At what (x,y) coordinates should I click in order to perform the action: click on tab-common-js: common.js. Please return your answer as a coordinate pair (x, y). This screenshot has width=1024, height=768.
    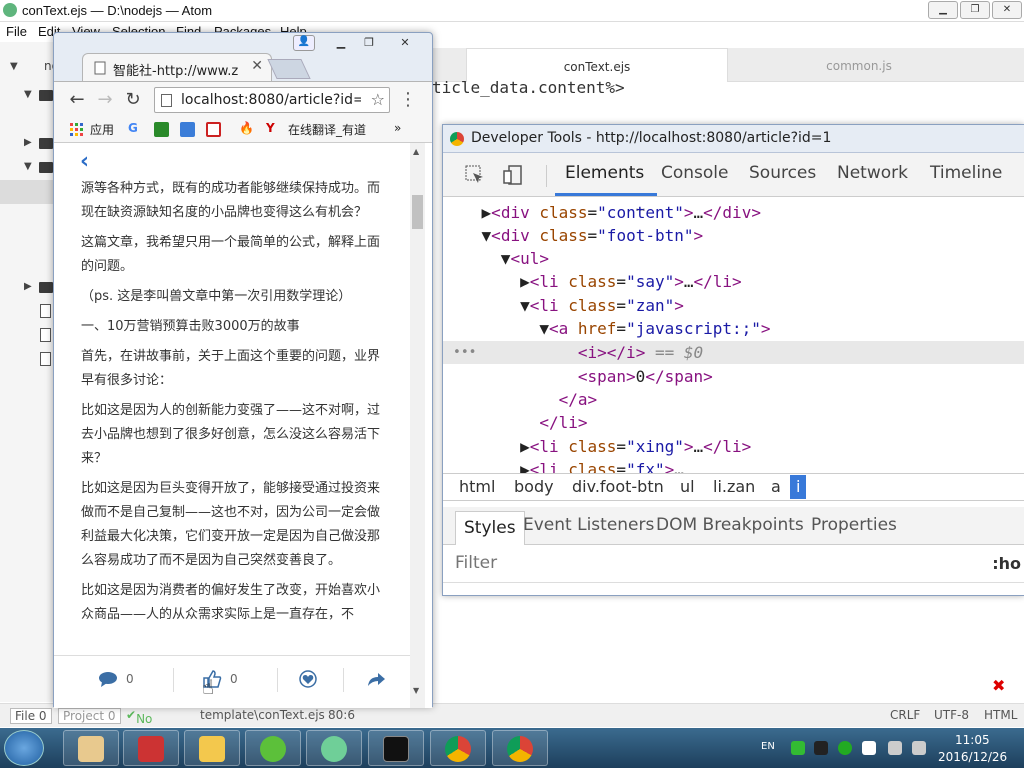
    Looking at the image, I should click on (859, 65).